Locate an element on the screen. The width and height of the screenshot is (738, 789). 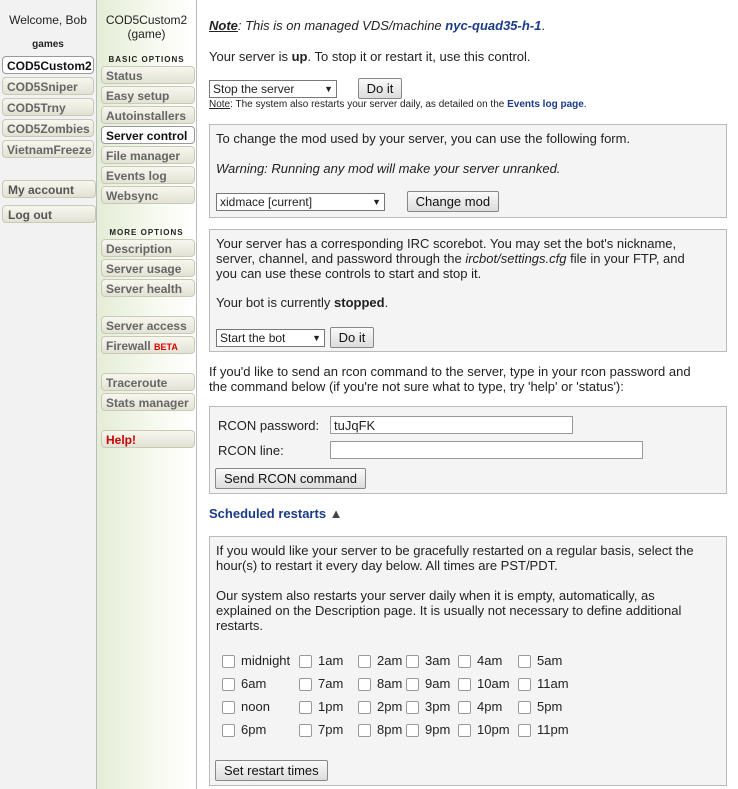
hour-option-midnight: midnight is located at coordinates (256, 661).